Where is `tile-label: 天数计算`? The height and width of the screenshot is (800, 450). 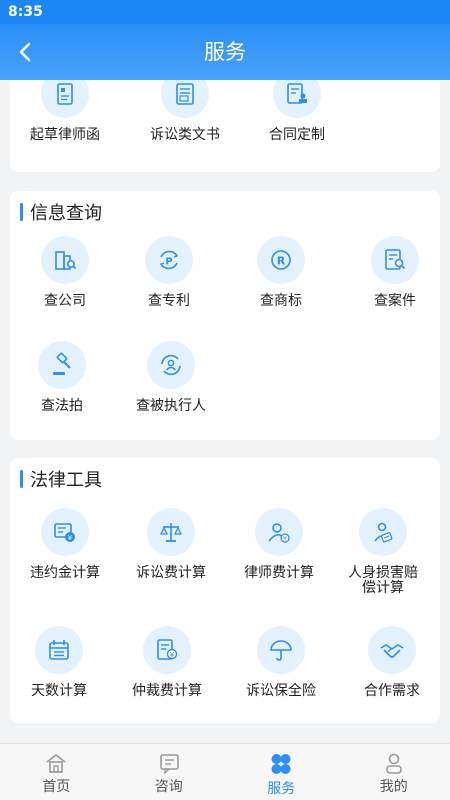
tile-label: 天数计算 is located at coordinates (59, 691).